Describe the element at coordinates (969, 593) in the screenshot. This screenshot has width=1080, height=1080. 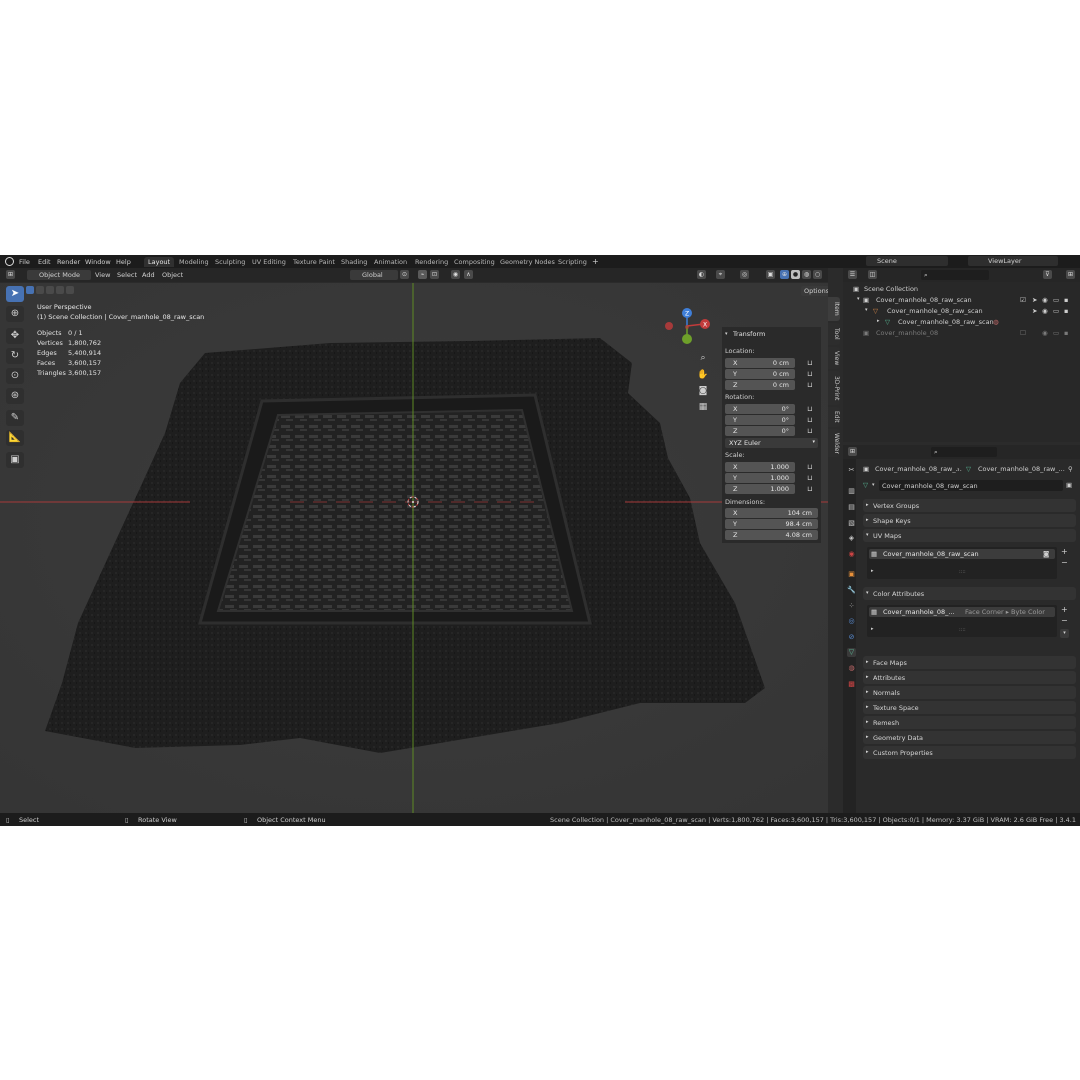
I see `section-color-attributes: ▾ Color Attributes` at that location.